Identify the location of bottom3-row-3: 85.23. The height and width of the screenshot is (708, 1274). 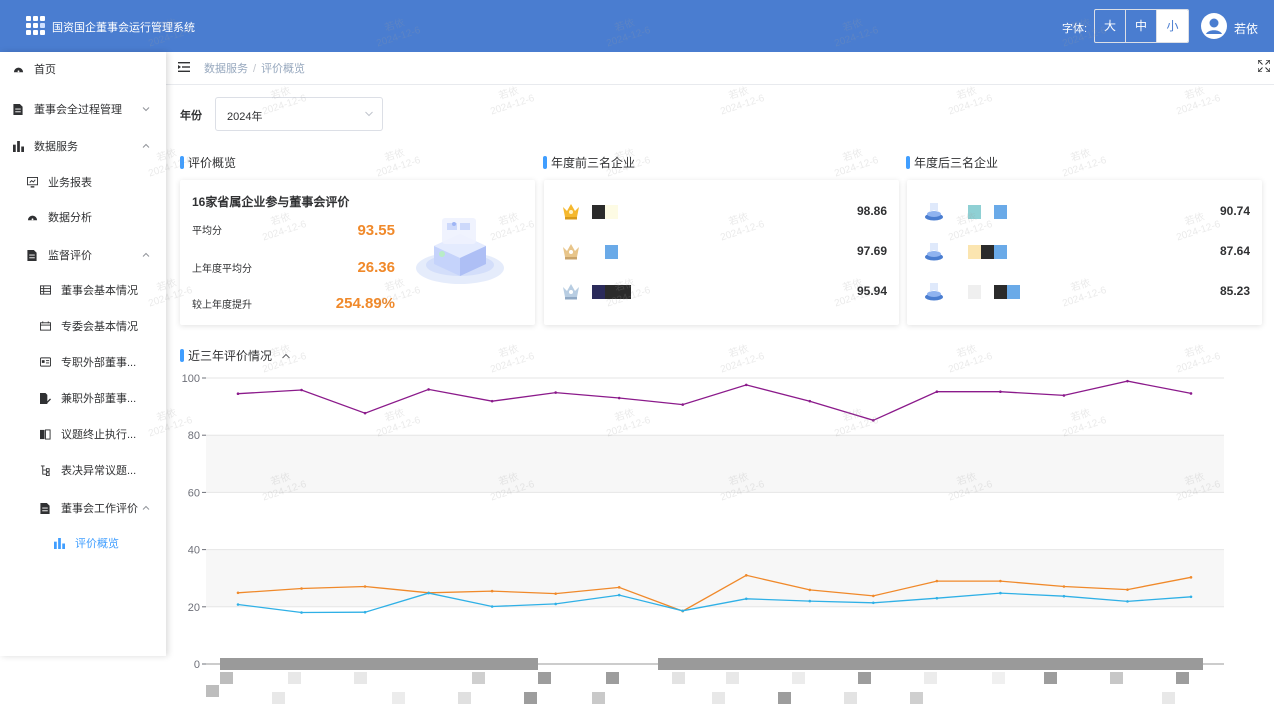
(1084, 292).